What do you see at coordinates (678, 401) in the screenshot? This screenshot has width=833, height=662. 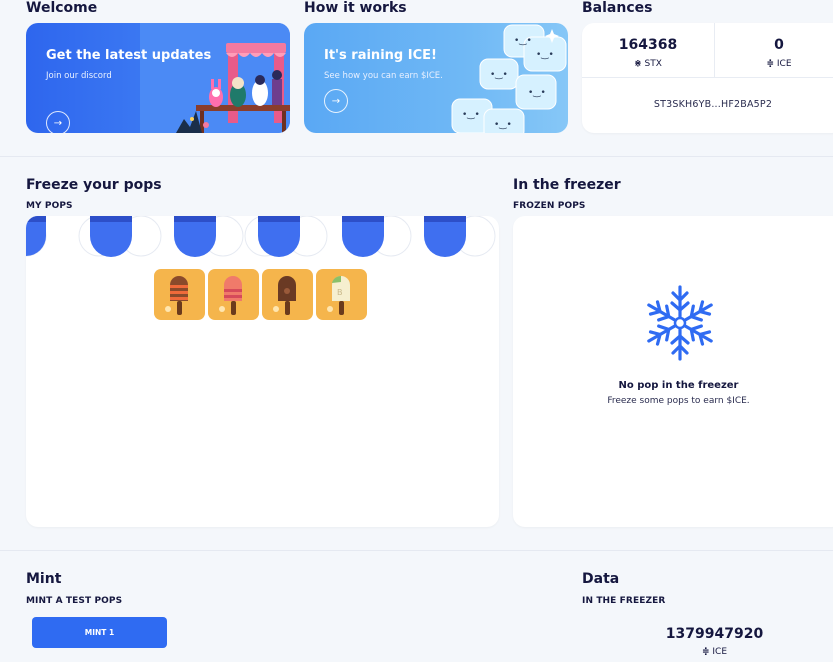 I see `freezer-empty-subtitle: Freeze some pops to earn $ICE.` at bounding box center [678, 401].